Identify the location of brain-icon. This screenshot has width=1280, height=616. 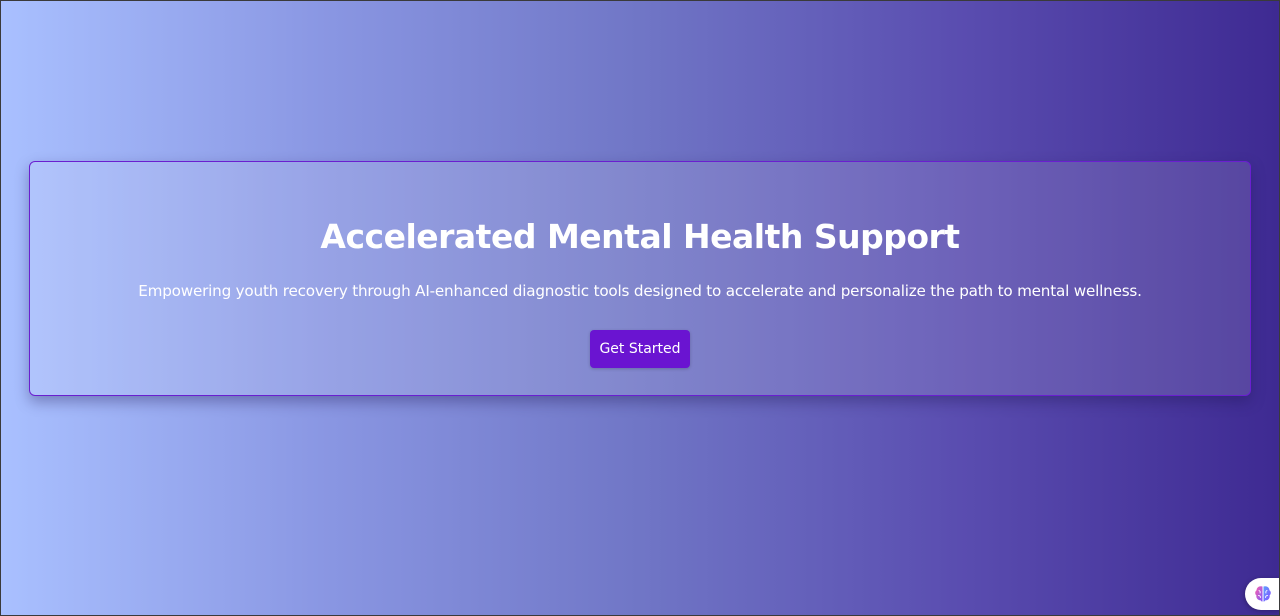
(1263, 594).